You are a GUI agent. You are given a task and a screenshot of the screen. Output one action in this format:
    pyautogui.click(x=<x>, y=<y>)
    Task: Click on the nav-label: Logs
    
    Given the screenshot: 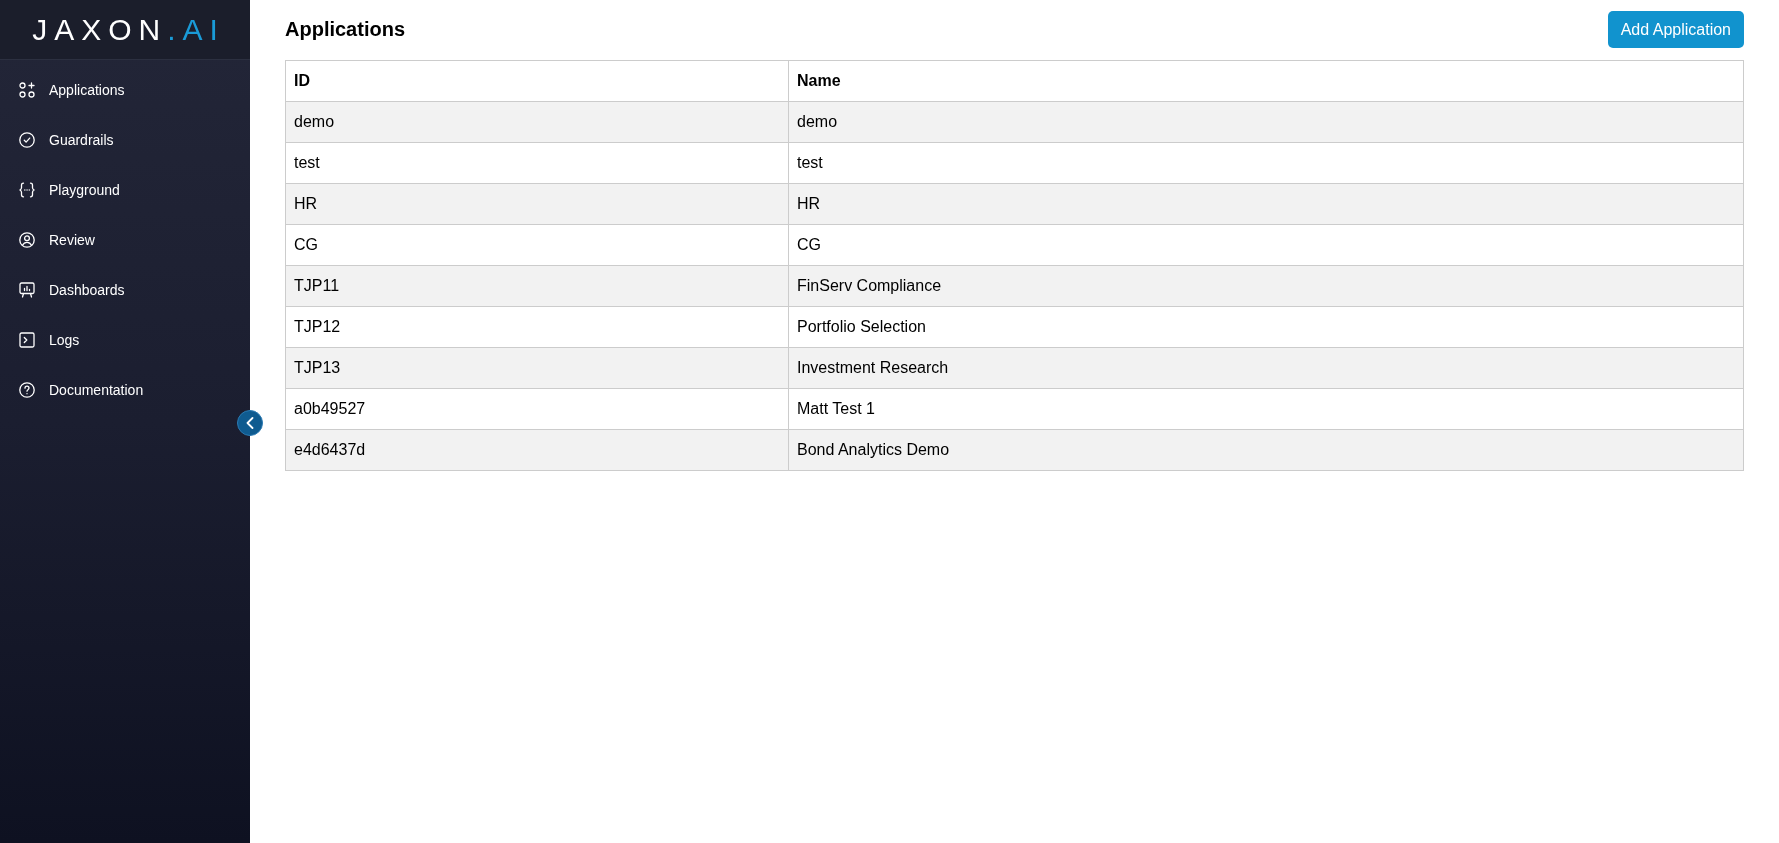 What is the action you would take?
    pyautogui.click(x=64, y=340)
    